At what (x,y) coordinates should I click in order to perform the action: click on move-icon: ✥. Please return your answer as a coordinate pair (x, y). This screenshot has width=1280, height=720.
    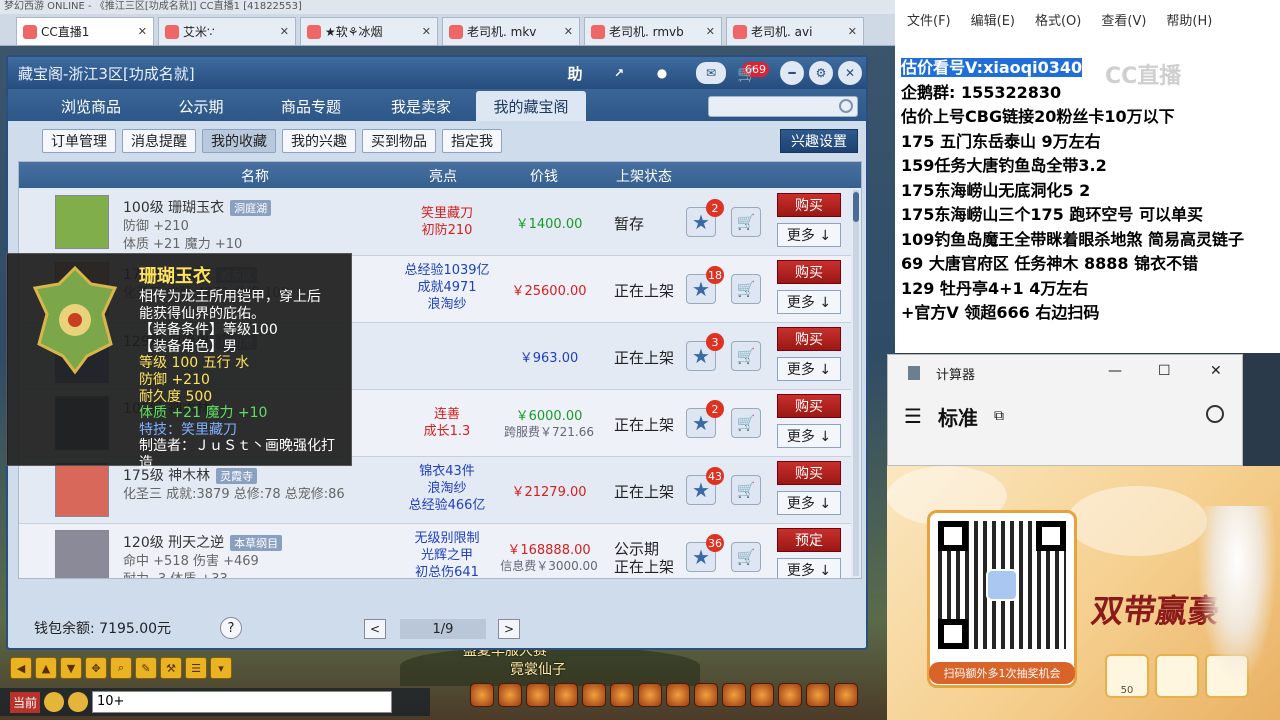
    Looking at the image, I should click on (96, 668).